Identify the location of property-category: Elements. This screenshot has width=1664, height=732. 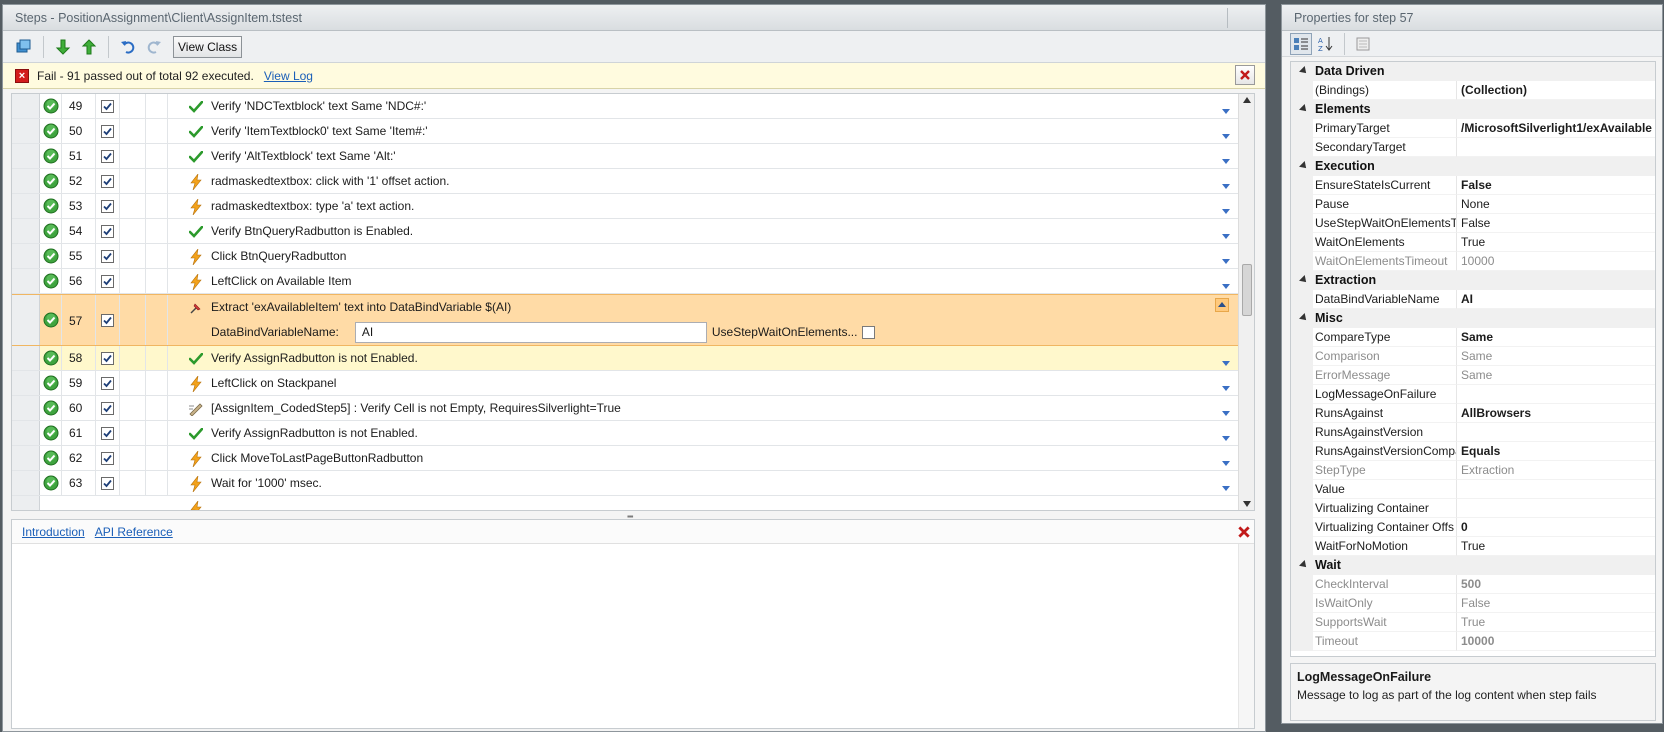
(1473, 109).